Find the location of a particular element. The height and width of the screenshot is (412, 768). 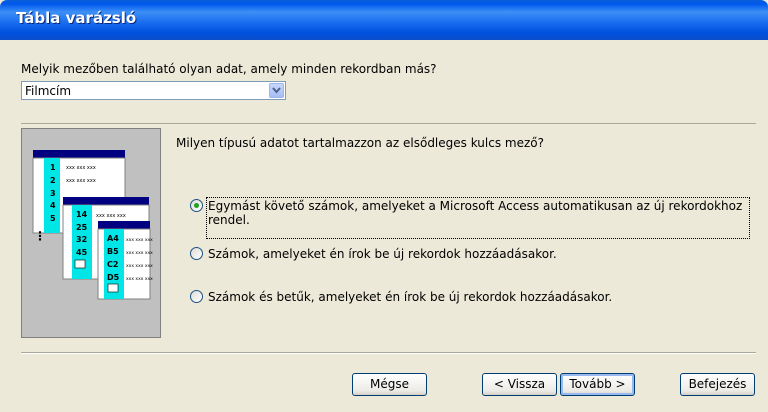

field-select-value: Filmcím is located at coordinates (48, 91).